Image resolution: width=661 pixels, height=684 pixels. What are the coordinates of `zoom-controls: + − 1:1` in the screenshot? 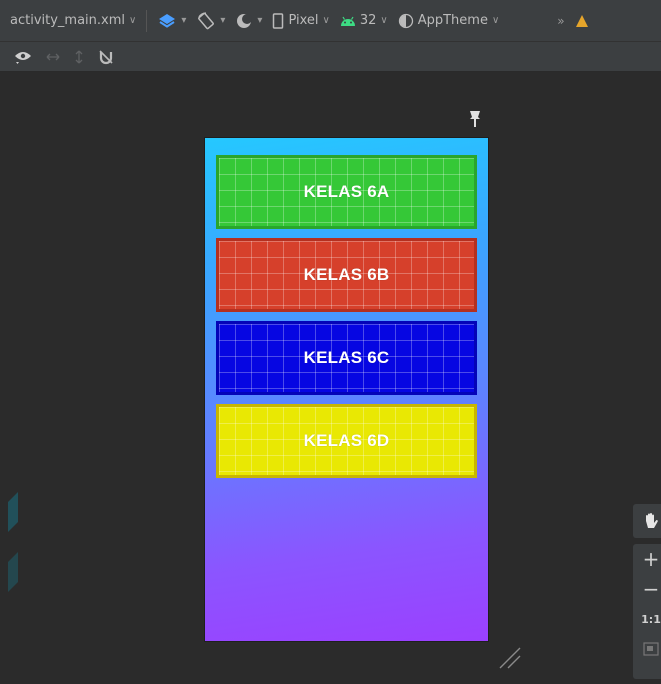 It's located at (647, 611).